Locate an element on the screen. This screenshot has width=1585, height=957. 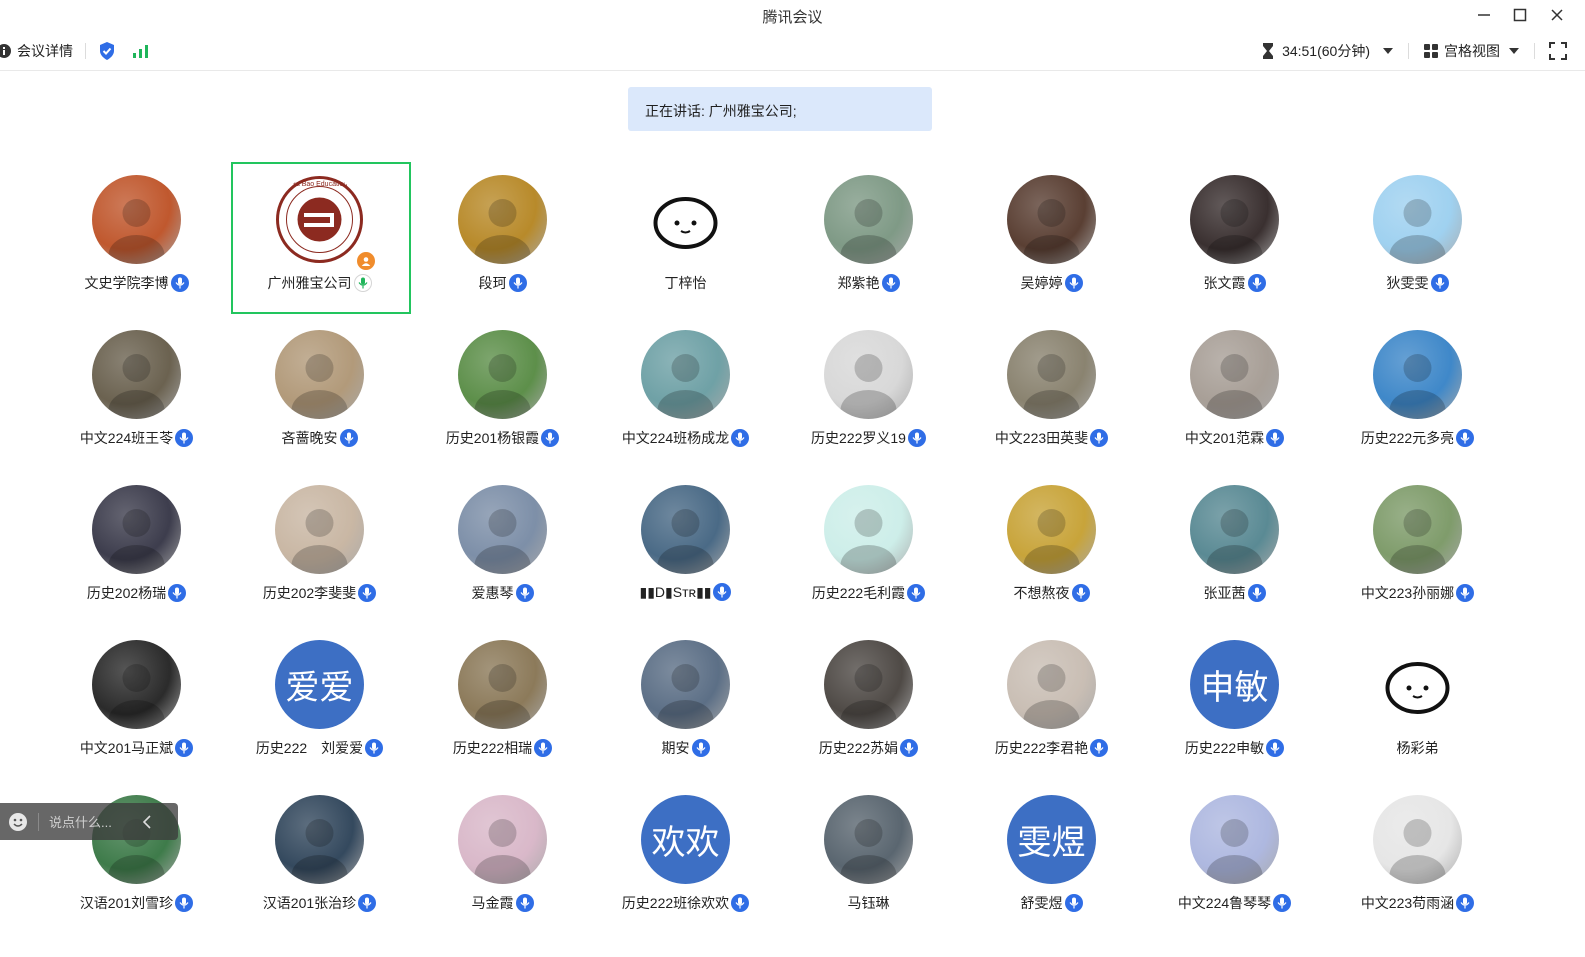
participant-tile: 丁梓怡 is located at coordinates (685, 239).